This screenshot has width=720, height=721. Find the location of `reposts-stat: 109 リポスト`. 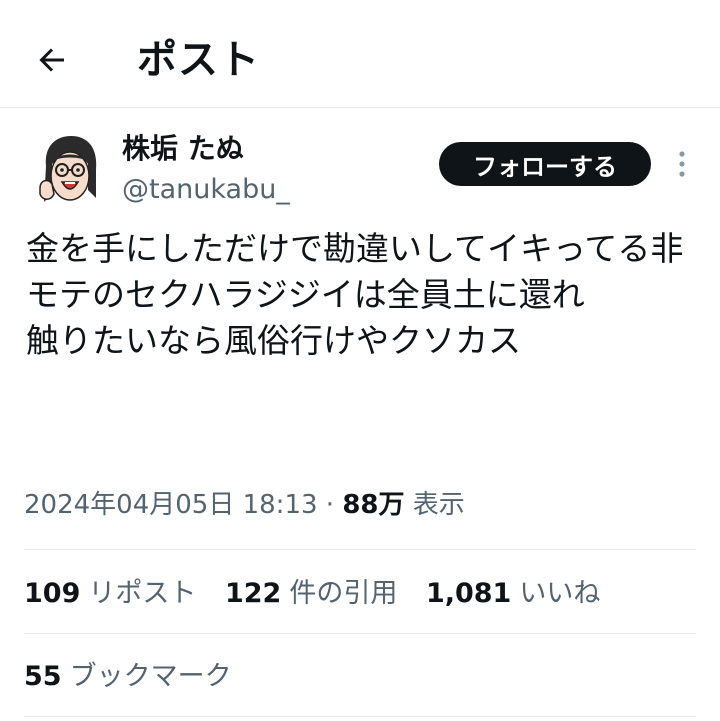

reposts-stat: 109 リポスト is located at coordinates (110, 594).